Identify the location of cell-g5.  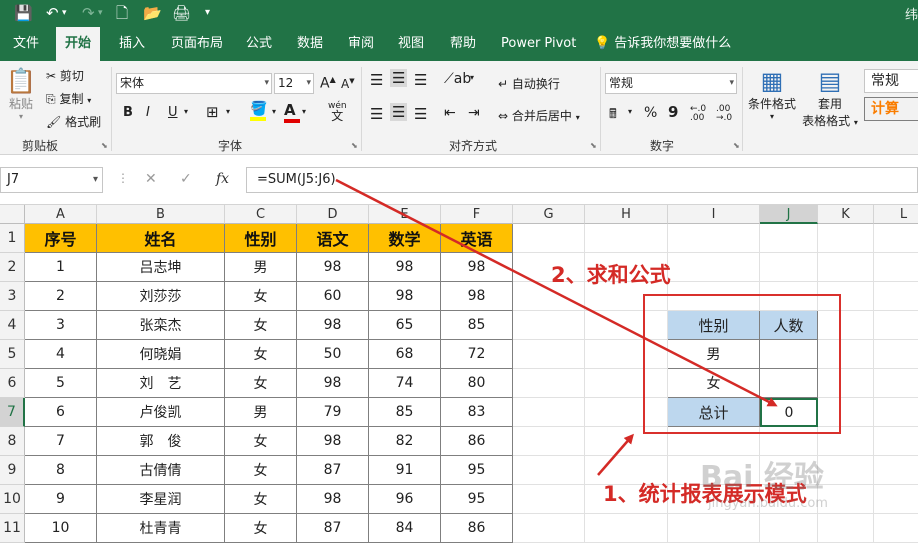
(549, 354).